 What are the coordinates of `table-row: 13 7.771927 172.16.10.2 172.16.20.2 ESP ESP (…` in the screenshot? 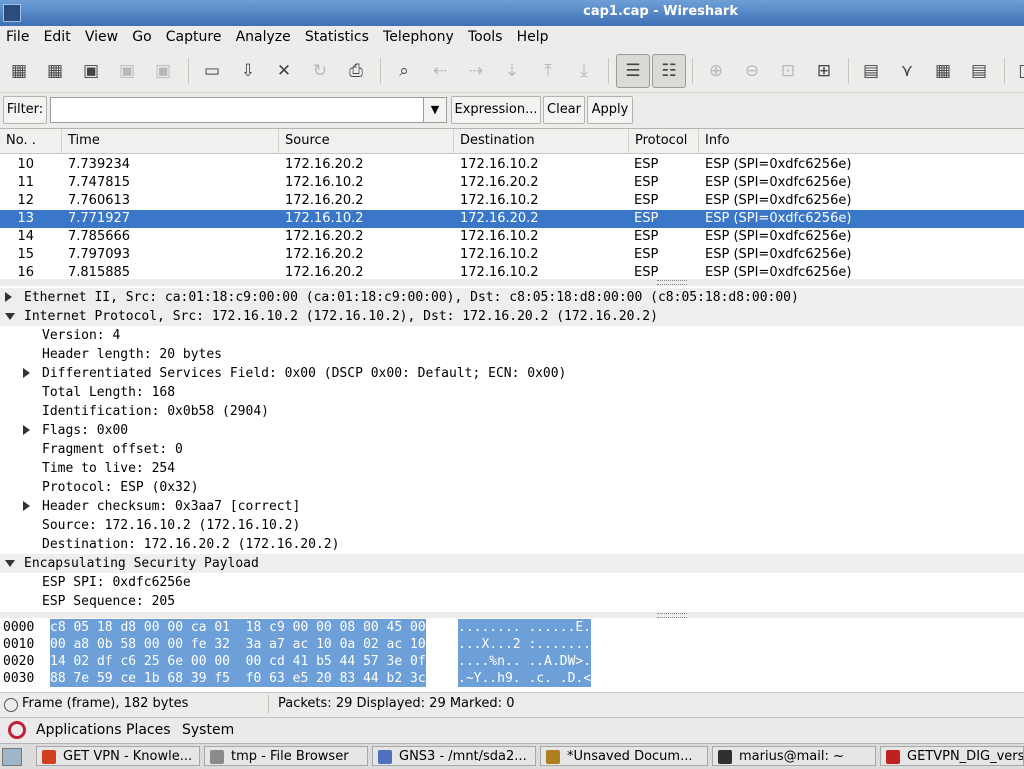 It's located at (512, 219).